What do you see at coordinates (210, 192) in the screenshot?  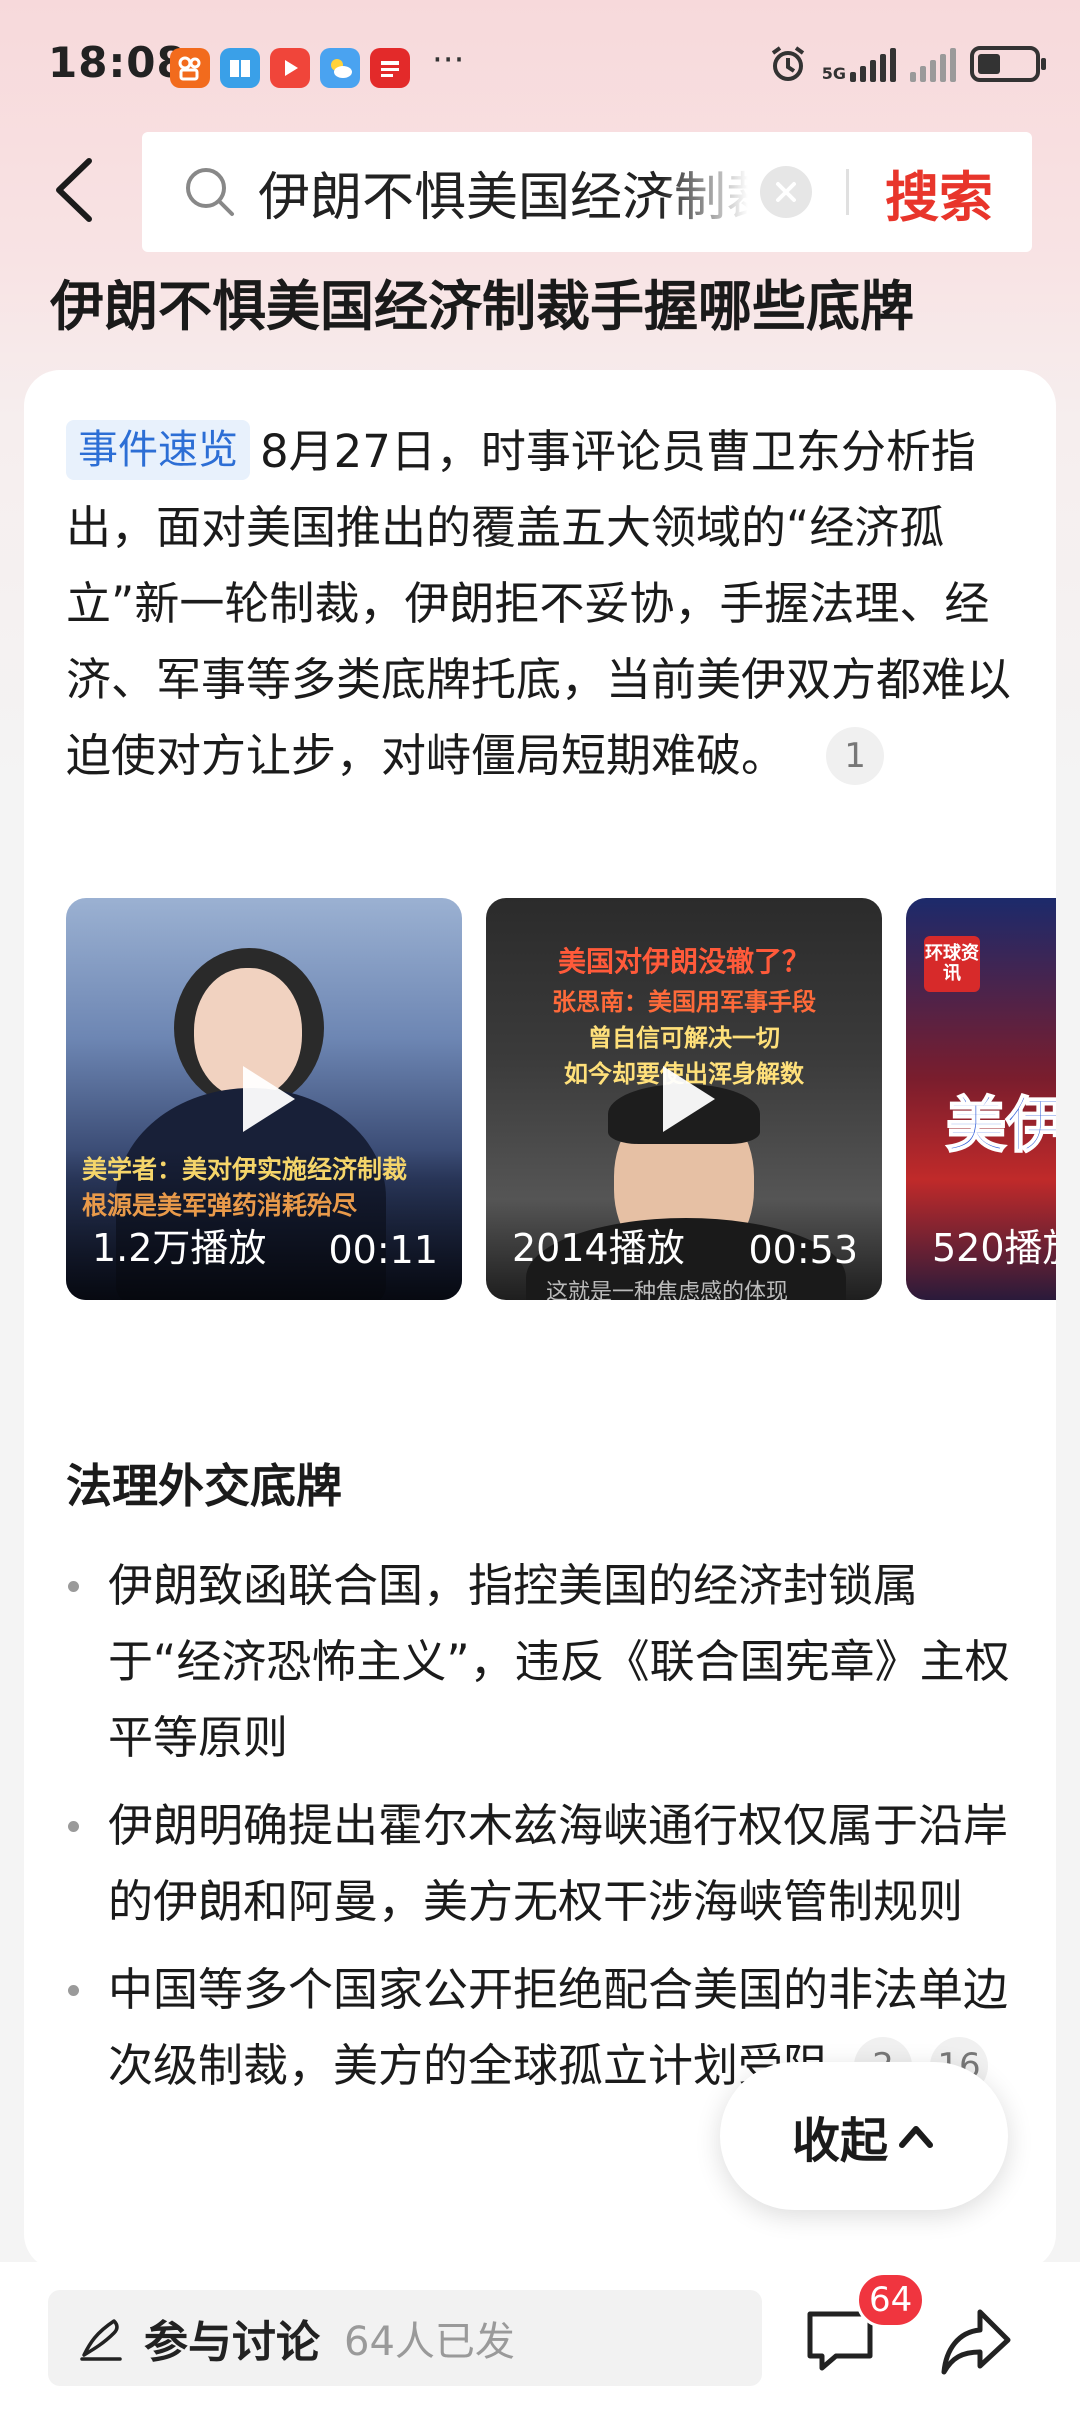 I see `search-icon` at bounding box center [210, 192].